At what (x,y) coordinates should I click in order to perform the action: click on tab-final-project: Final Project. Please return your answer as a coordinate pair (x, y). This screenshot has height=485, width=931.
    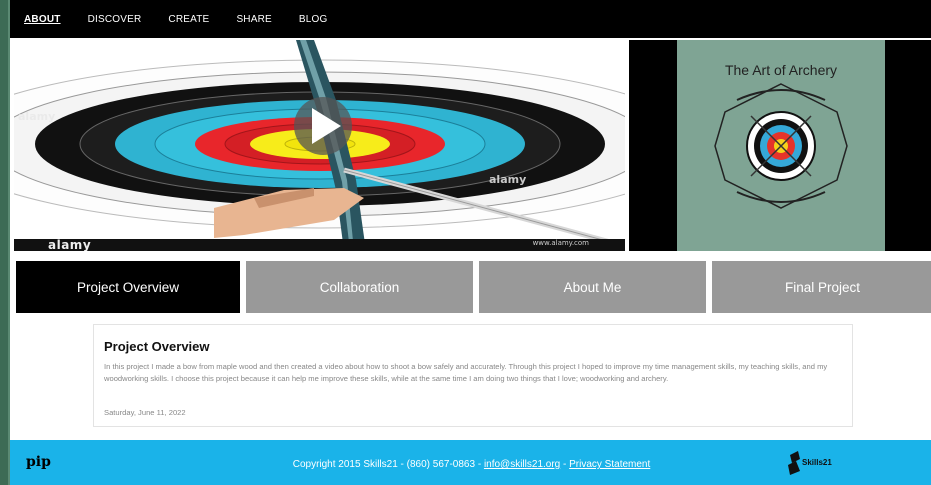
    Looking at the image, I should click on (821, 287).